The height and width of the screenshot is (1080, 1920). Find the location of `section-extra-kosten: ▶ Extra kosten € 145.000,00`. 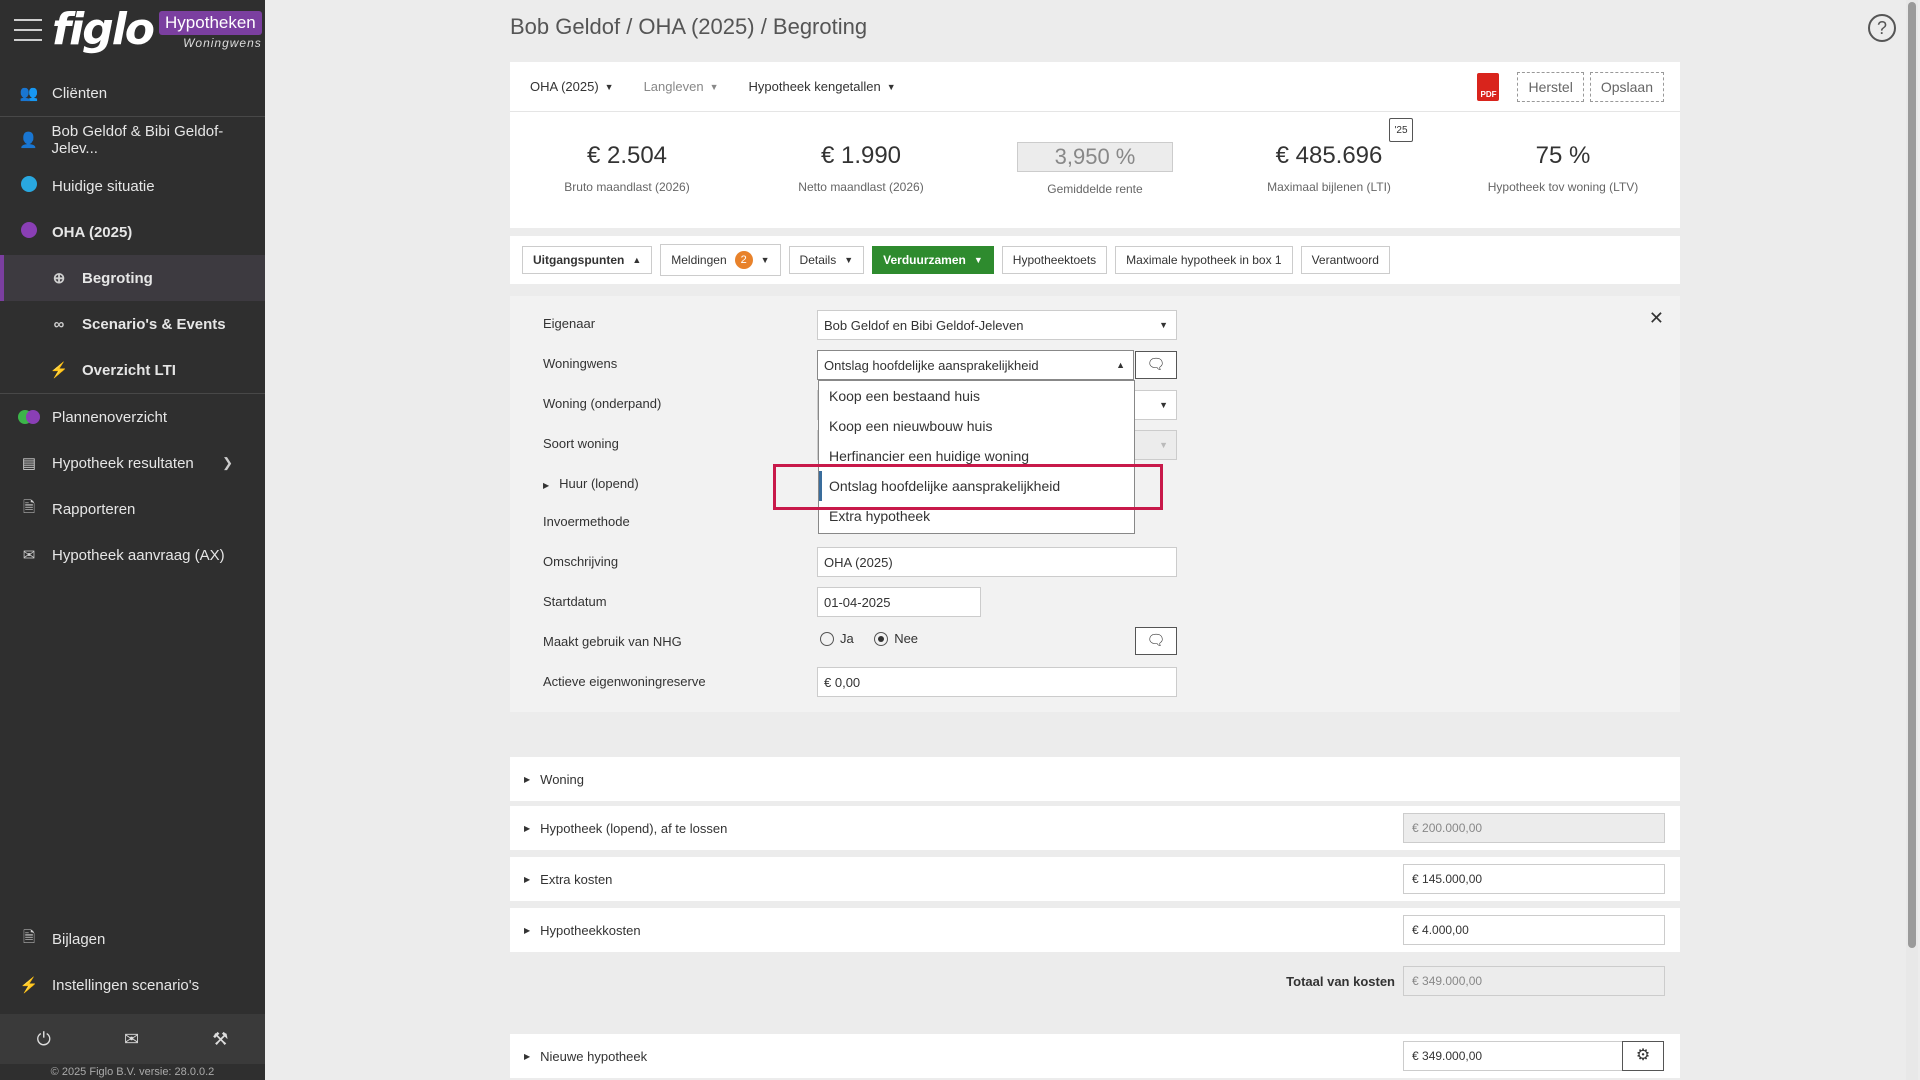

section-extra-kosten: ▶ Extra kosten € 145.000,00 is located at coordinates (1095, 879).